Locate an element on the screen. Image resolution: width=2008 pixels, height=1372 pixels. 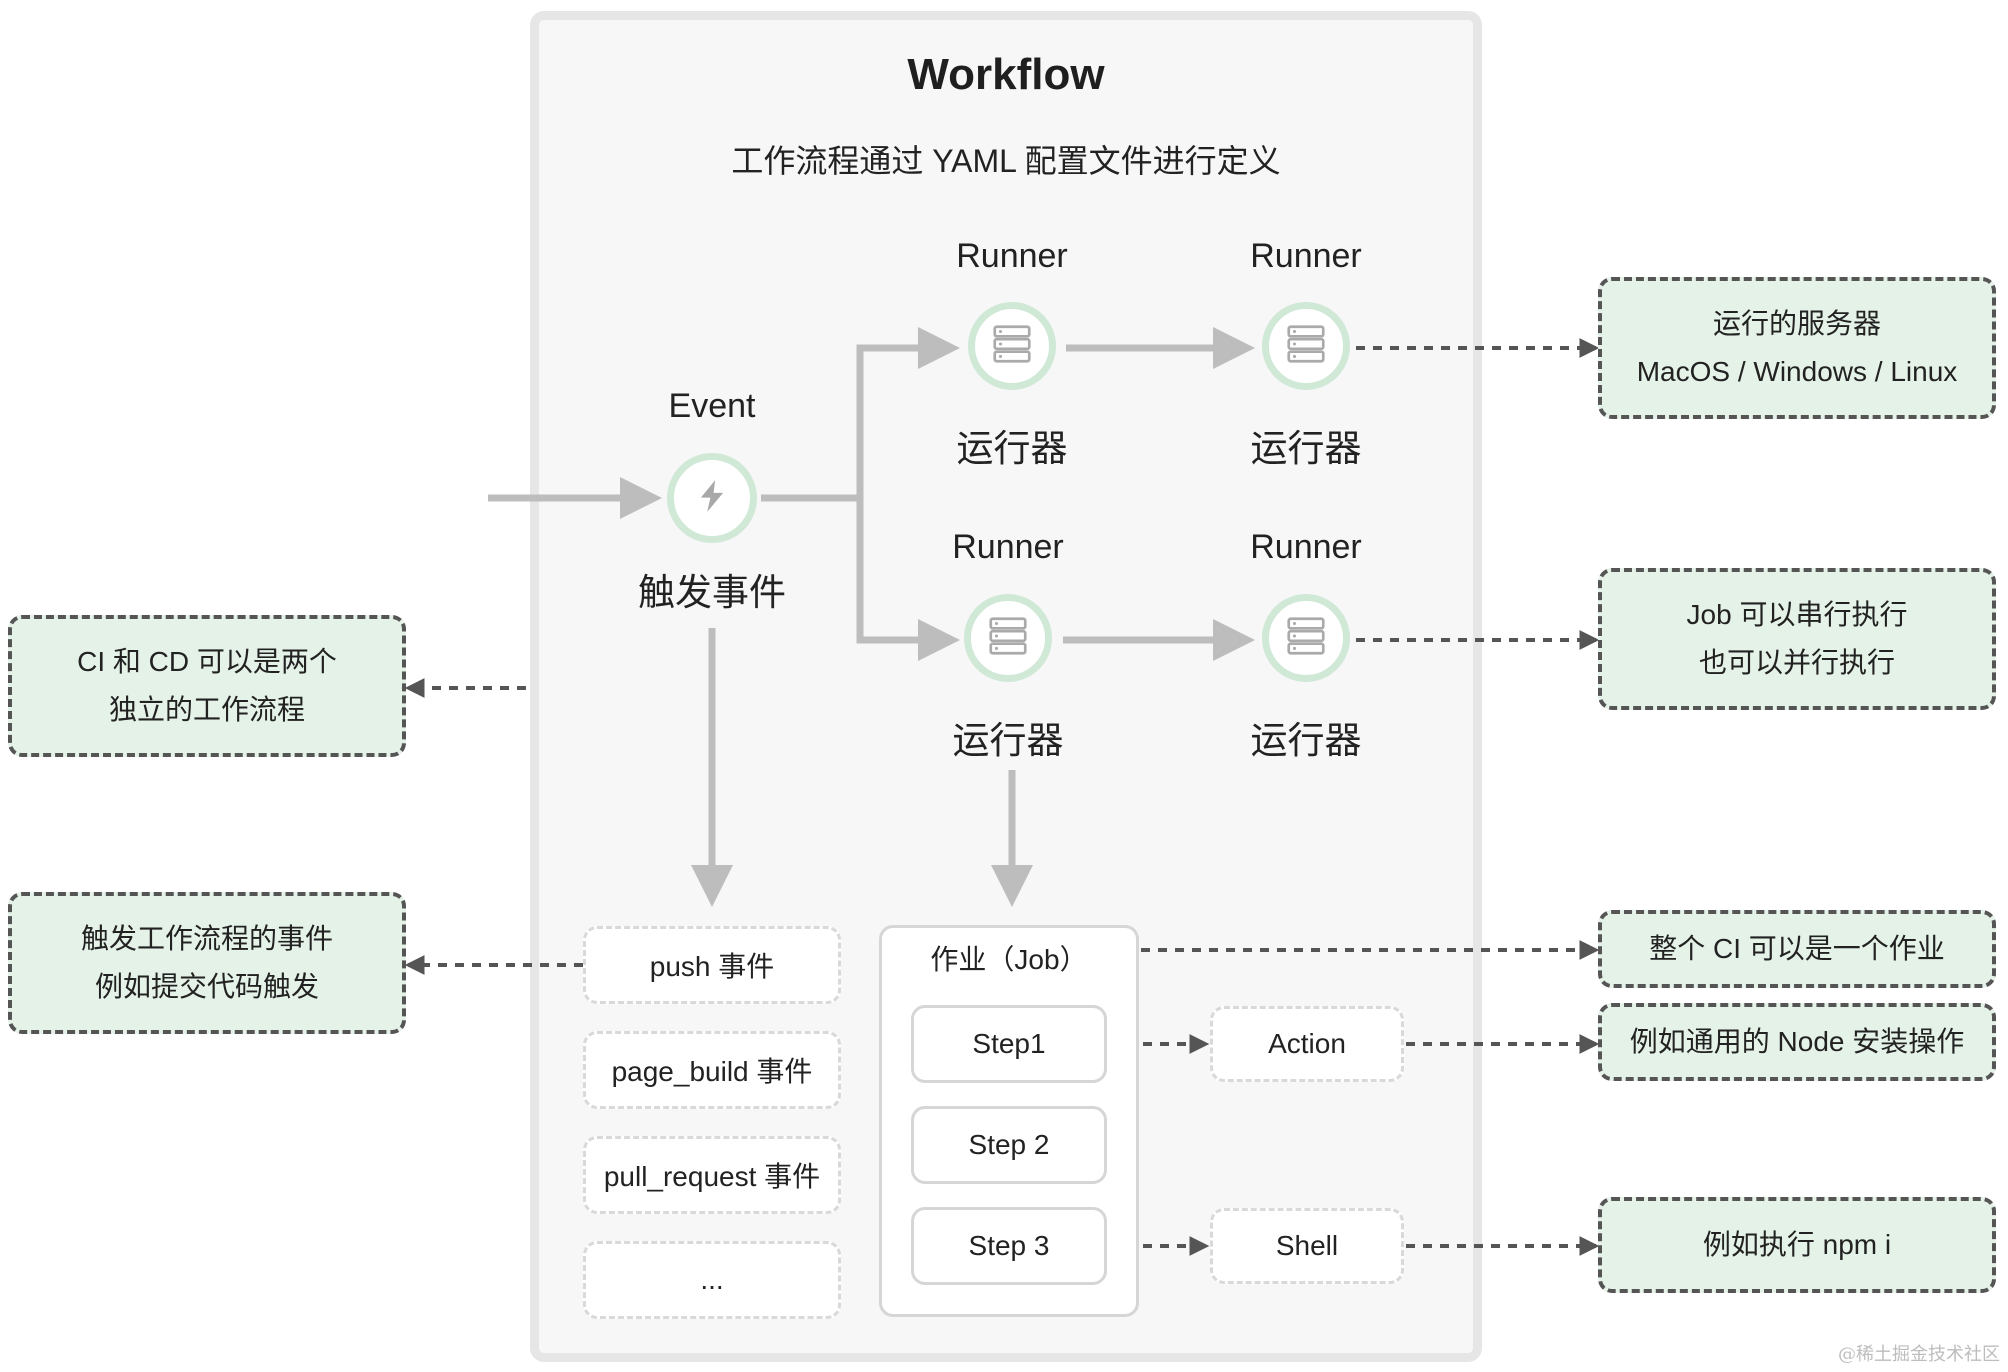
event-item-page-build: page_build 事件 is located at coordinates (712, 1070).